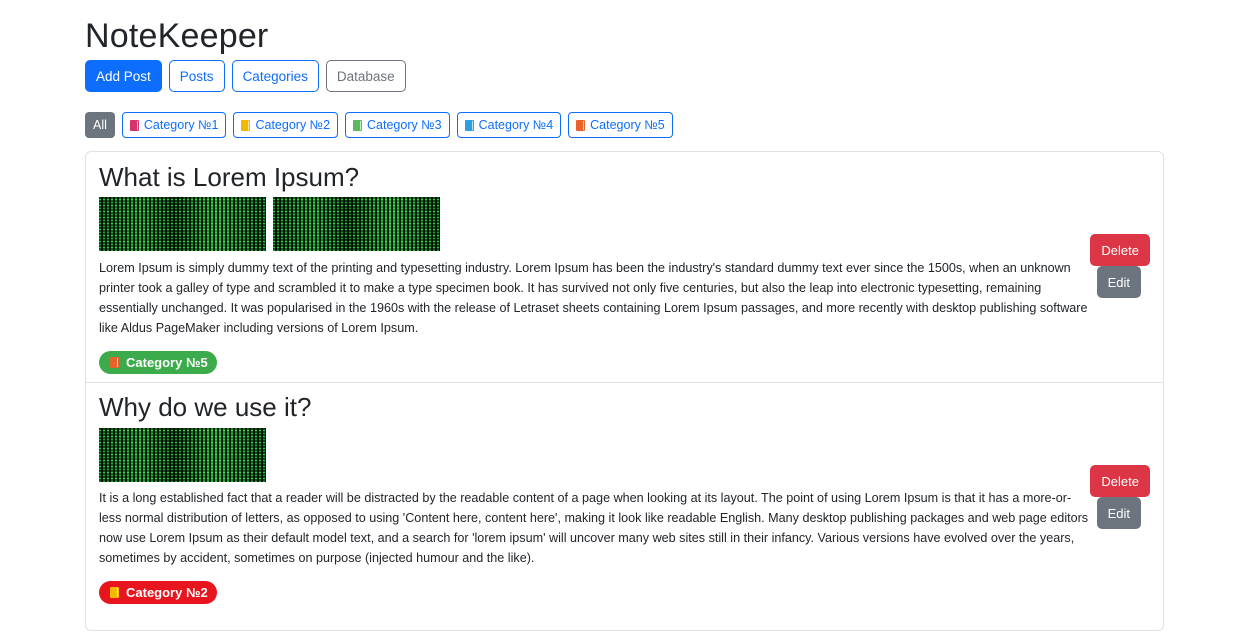 The width and height of the screenshot is (1235, 632). What do you see at coordinates (181, 125) in the screenshot?
I see `filter-label: Category №1` at bounding box center [181, 125].